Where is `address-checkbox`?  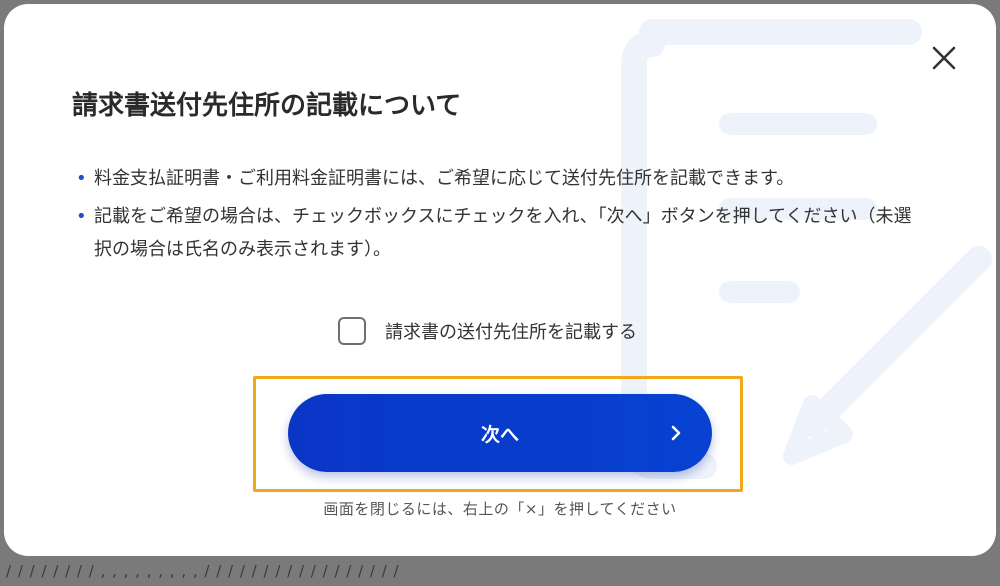 address-checkbox is located at coordinates (352, 331).